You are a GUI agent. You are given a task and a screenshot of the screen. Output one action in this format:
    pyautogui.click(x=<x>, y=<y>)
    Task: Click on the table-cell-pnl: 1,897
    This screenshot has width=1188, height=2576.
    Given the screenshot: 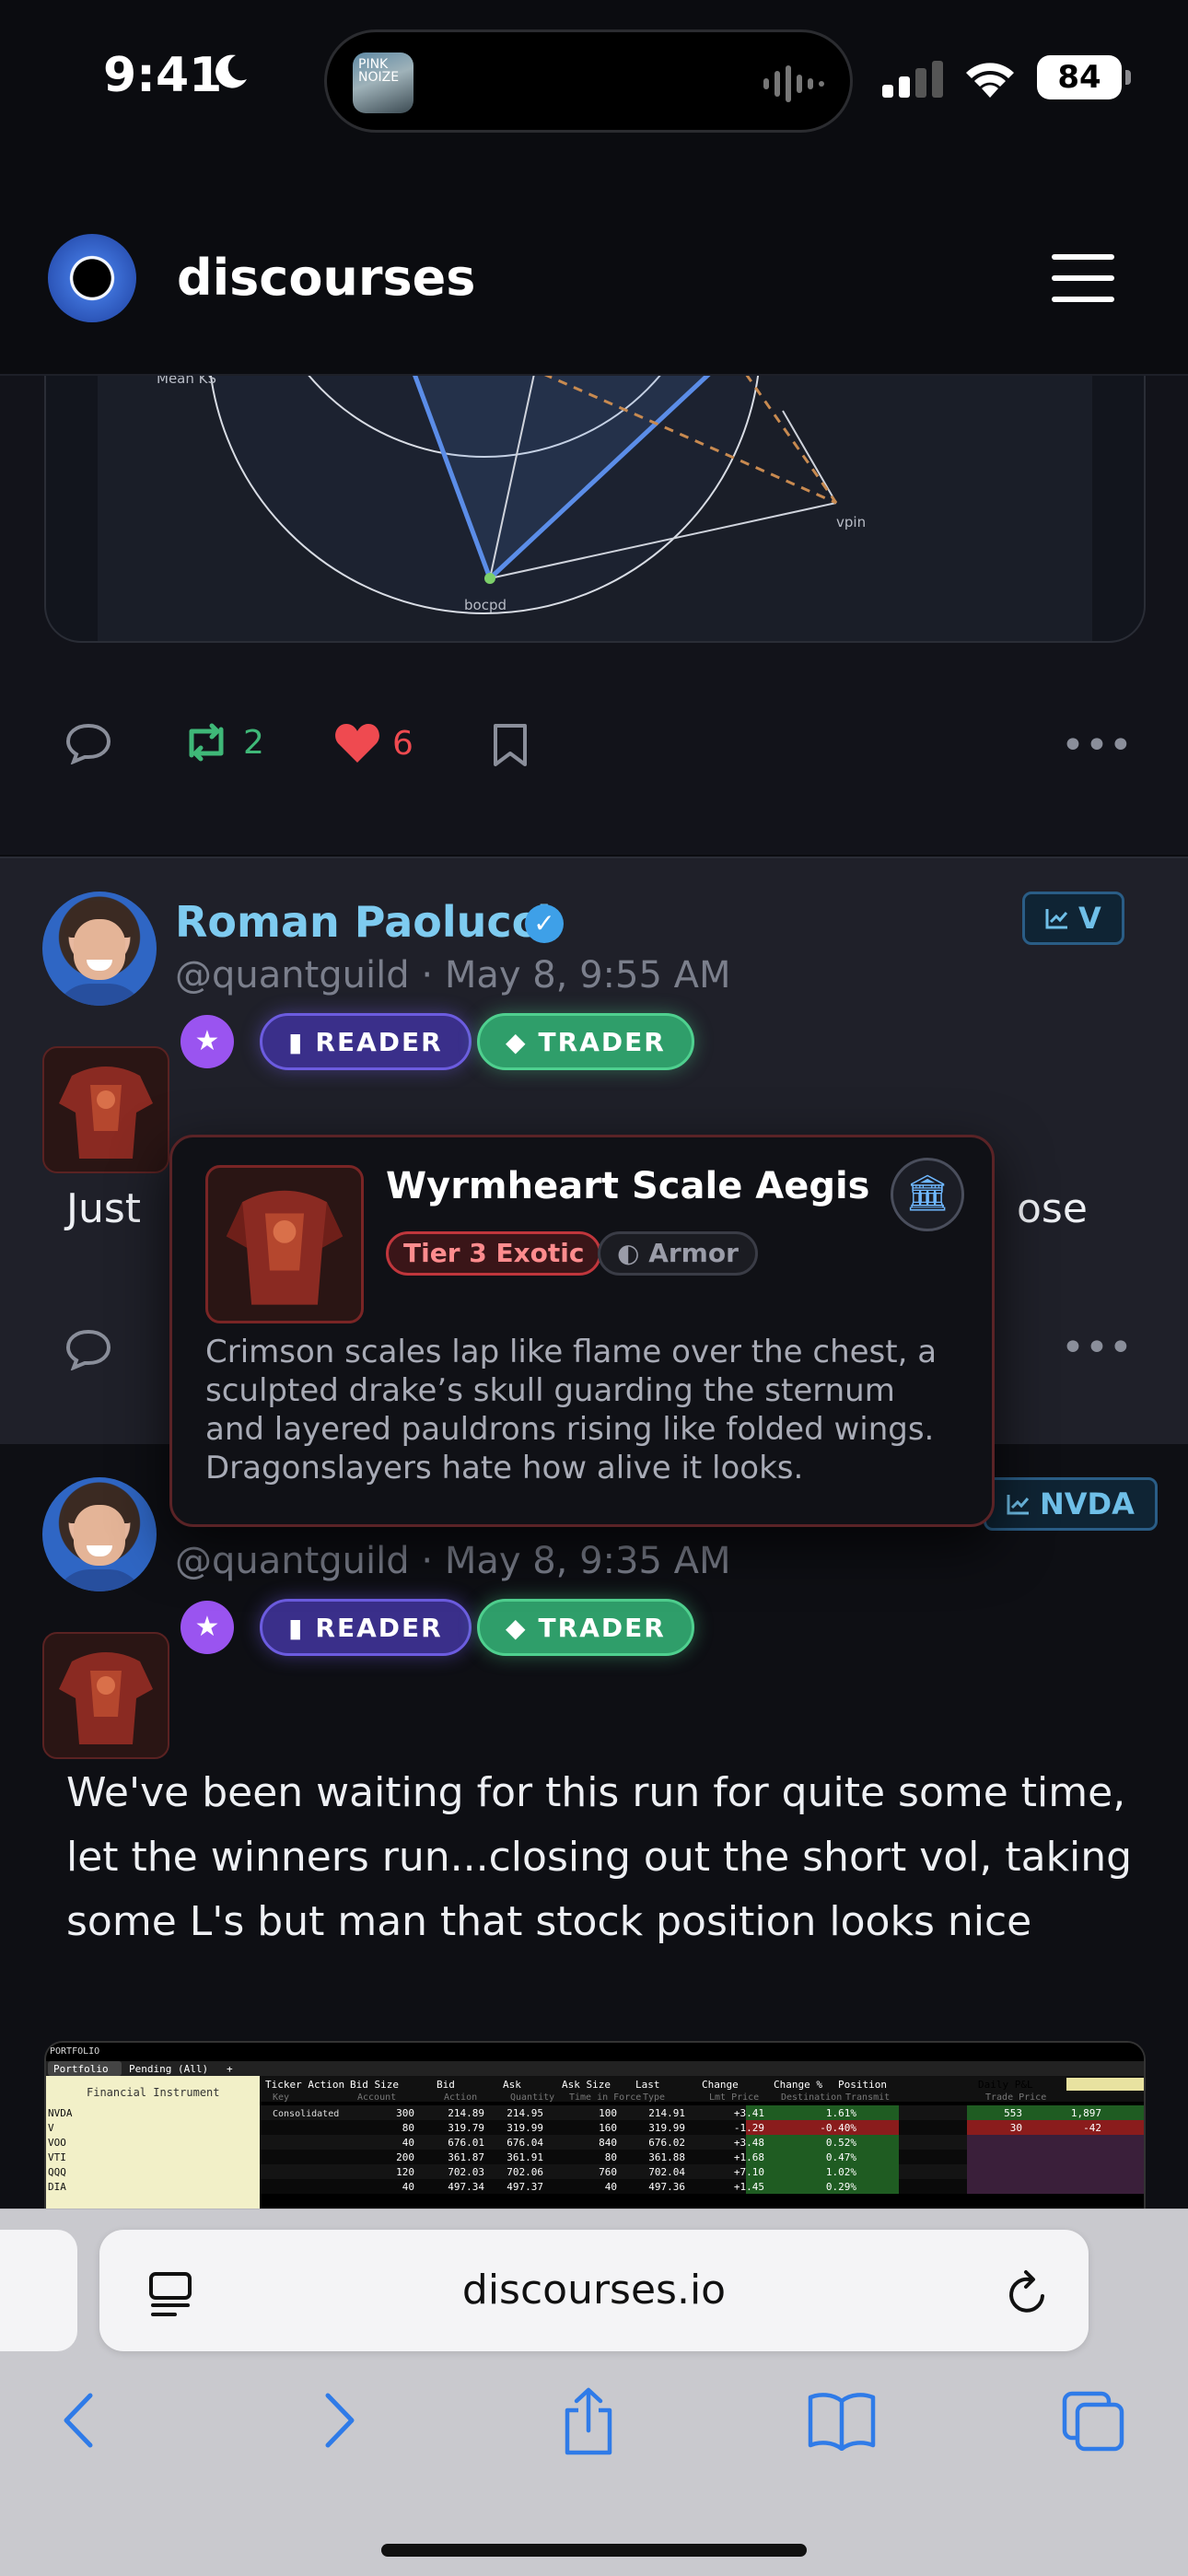 What is the action you would take?
    pyautogui.click(x=1086, y=2113)
    